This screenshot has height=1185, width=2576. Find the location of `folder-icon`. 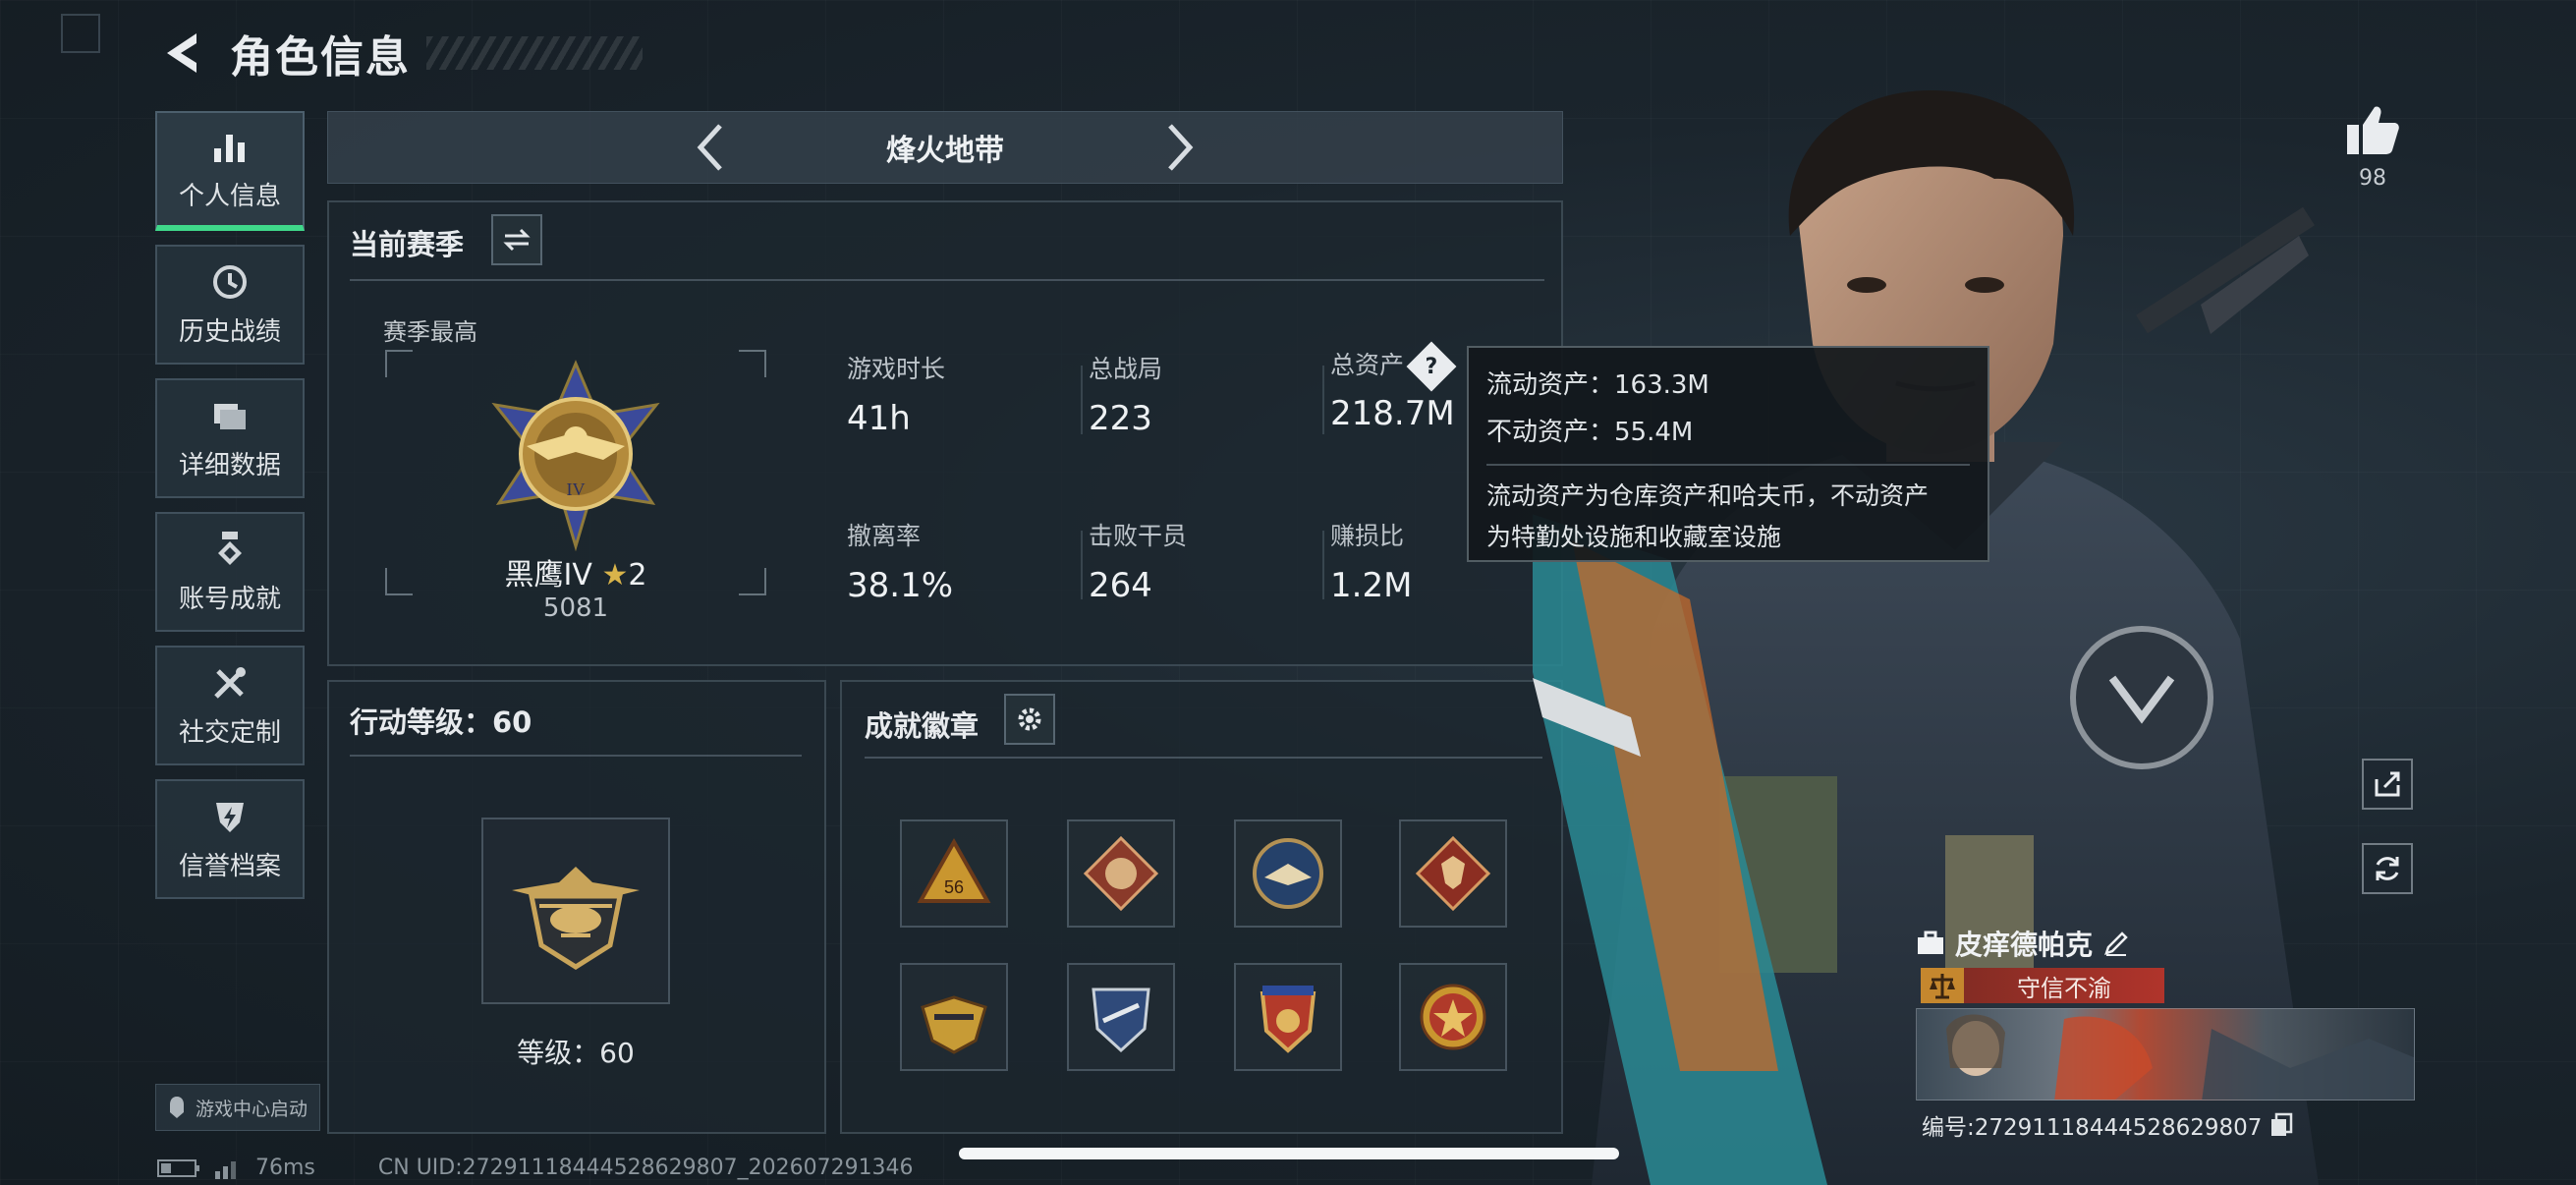

folder-icon is located at coordinates (230, 416).